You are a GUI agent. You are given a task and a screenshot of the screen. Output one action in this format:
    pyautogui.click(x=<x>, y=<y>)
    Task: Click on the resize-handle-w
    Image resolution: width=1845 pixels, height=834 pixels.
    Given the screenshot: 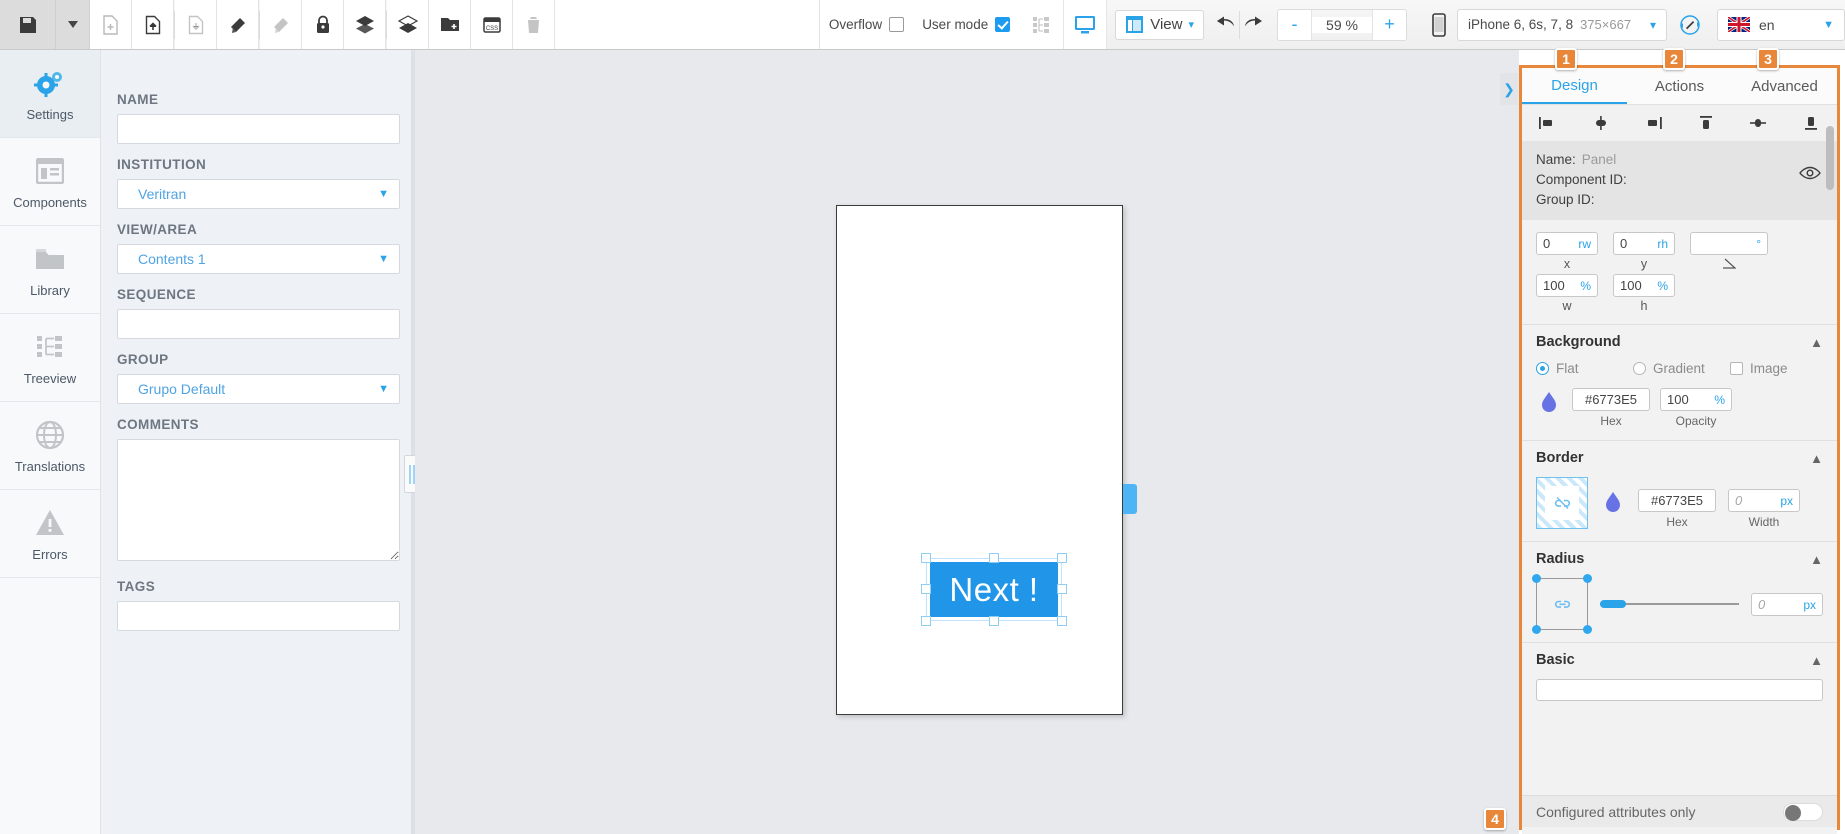 What is the action you would take?
    pyautogui.click(x=926, y=589)
    